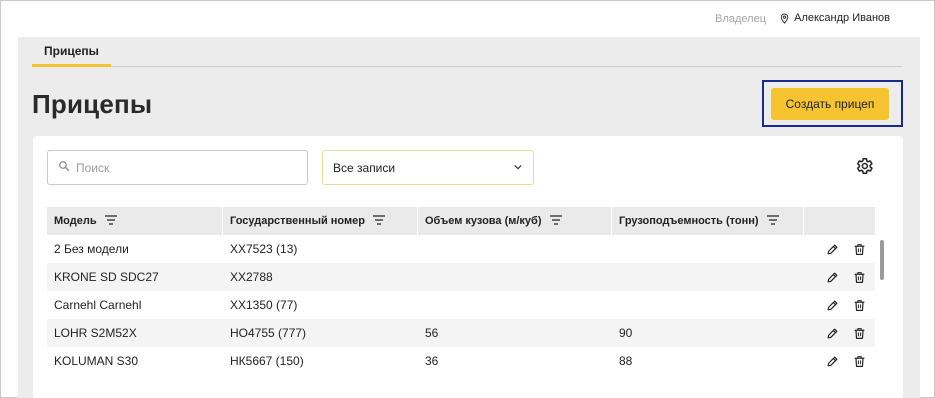  What do you see at coordinates (467, 19) in the screenshot?
I see `top-bar: Владелец Александр Иванов` at bounding box center [467, 19].